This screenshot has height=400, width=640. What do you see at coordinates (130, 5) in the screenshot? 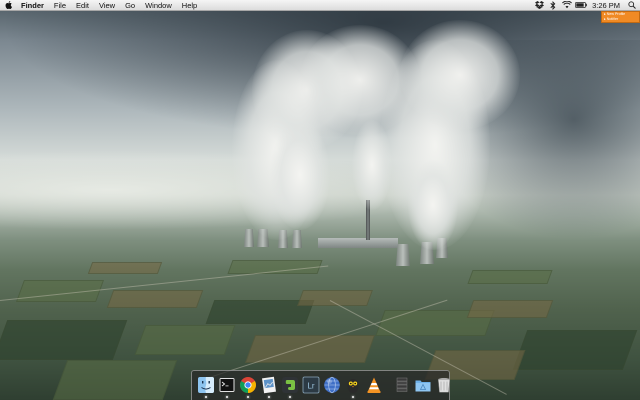
I see `menu-go: Go` at bounding box center [130, 5].